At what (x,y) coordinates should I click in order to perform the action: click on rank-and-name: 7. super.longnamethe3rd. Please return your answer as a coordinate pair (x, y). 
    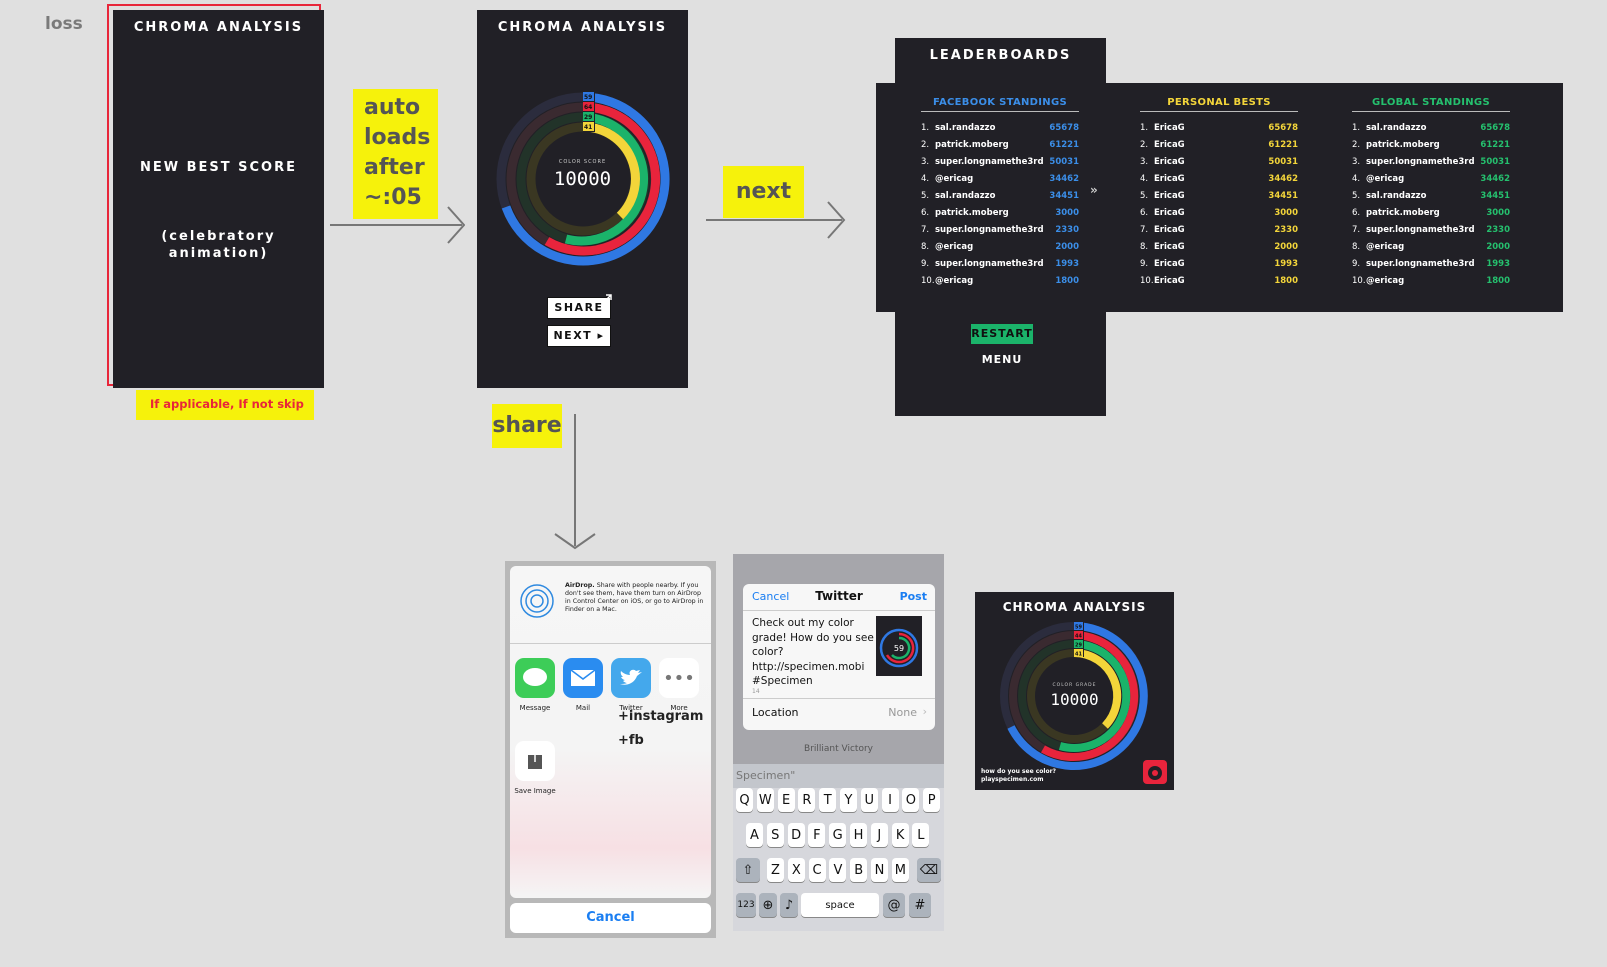
    Looking at the image, I should click on (1413, 230).